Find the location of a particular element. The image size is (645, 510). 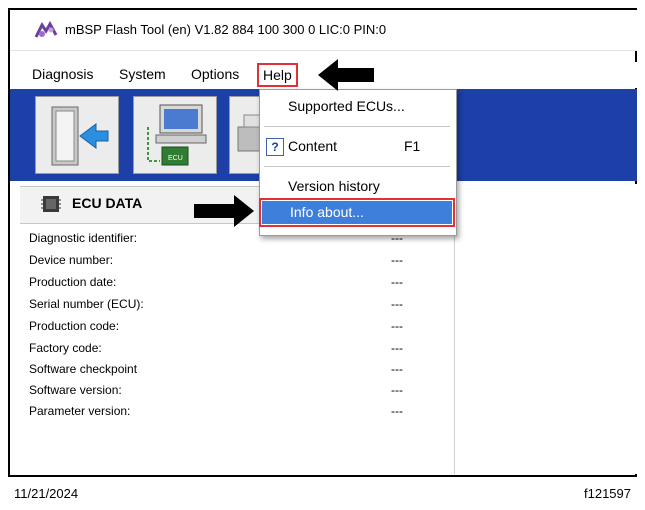

data-row: Software version: --- is located at coordinates (235, 392).